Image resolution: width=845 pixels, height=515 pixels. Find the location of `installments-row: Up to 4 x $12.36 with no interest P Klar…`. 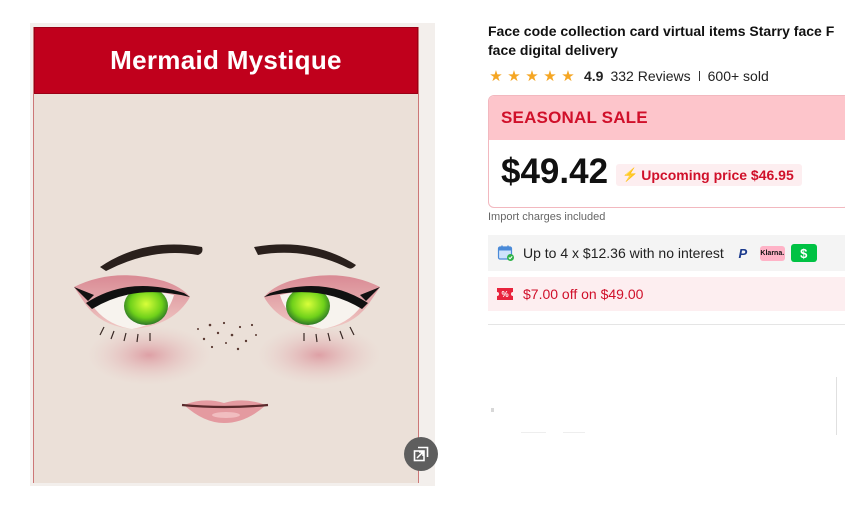

installments-row: Up to 4 x $12.36 with no interest P Klar… is located at coordinates (666, 253).